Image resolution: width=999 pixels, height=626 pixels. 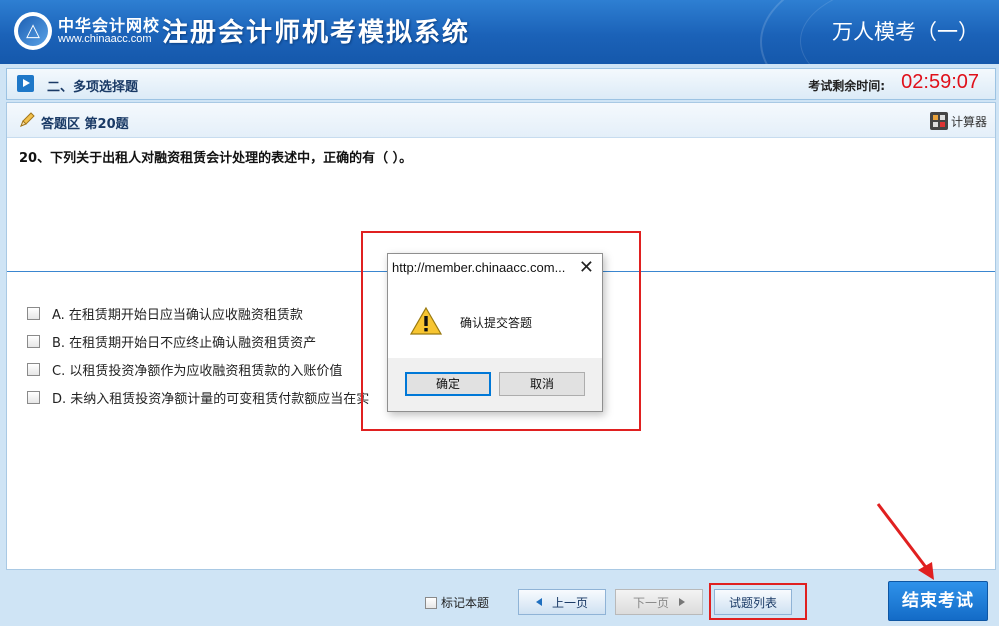 I want to click on calculator-icon, so click(x=938, y=121).